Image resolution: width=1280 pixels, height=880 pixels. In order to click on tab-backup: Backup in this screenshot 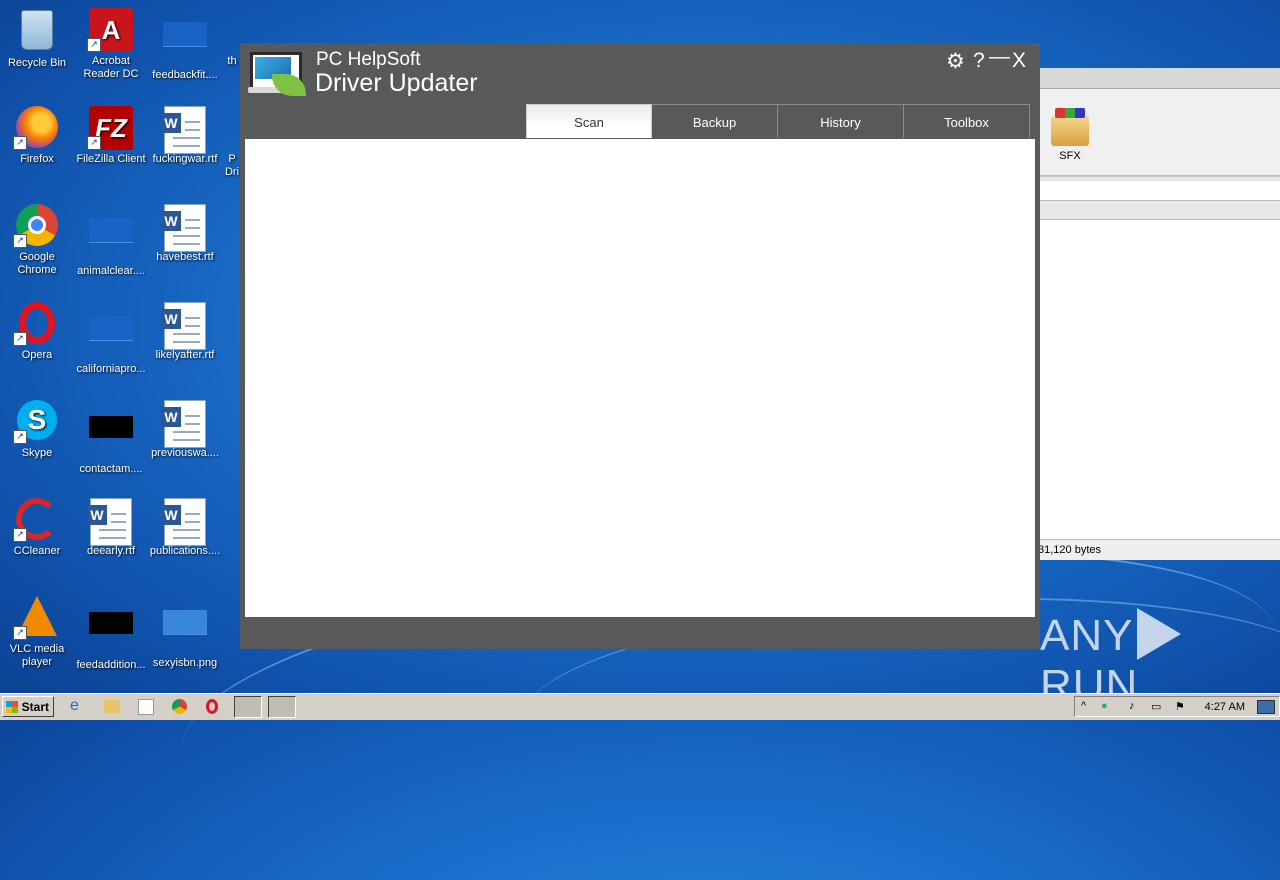, I will do `click(715, 121)`.